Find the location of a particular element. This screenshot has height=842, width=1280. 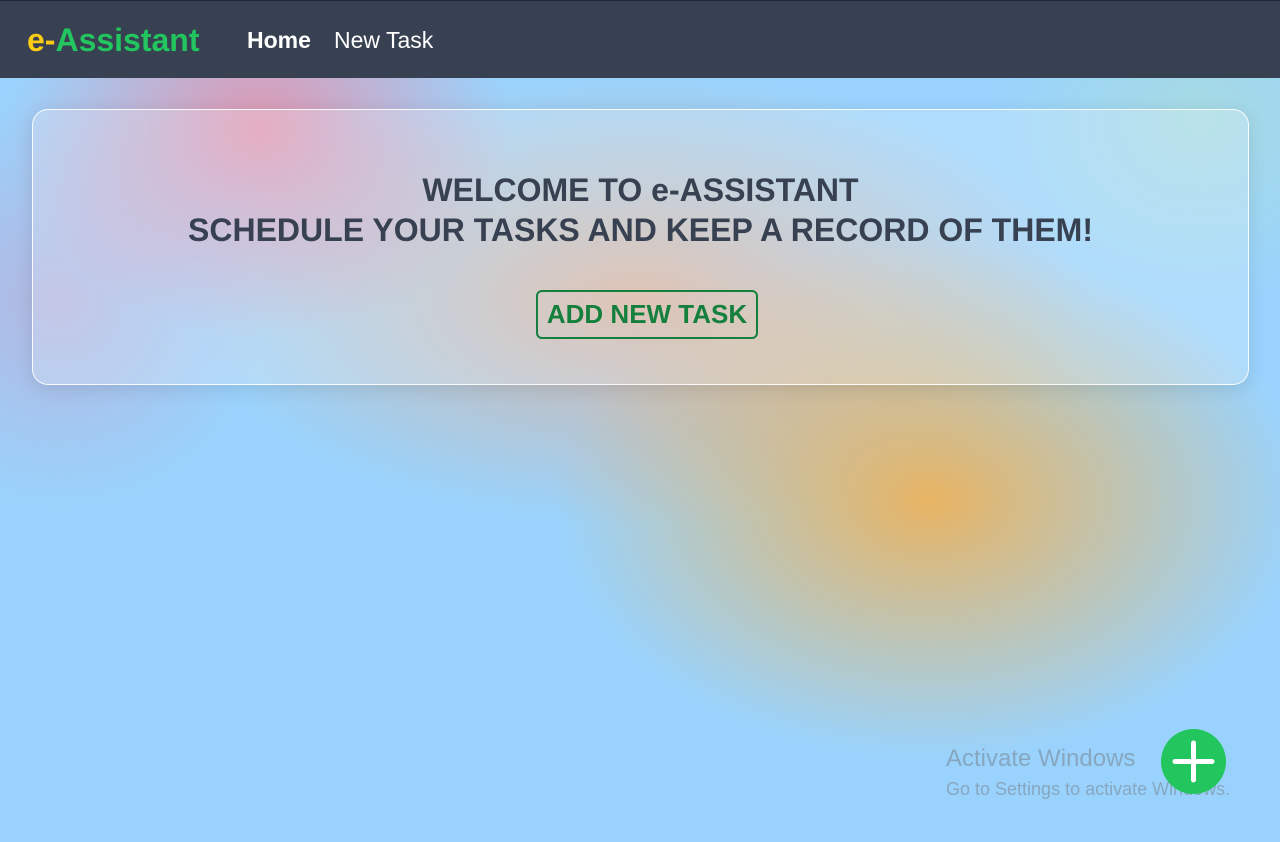

welcome-heading: WELCOME TO e-ASSISTANT is located at coordinates (640, 190).